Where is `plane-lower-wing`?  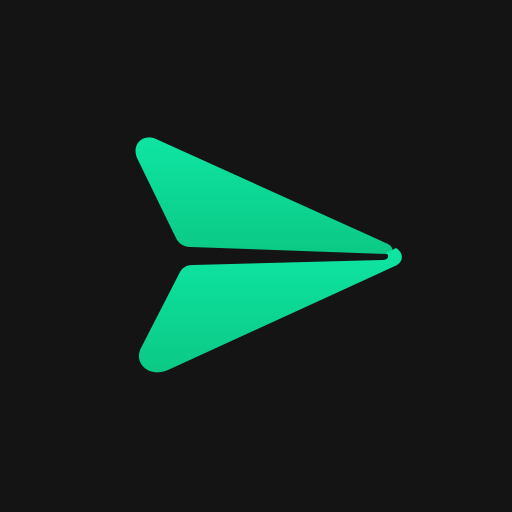 plane-lower-wing is located at coordinates (270, 310).